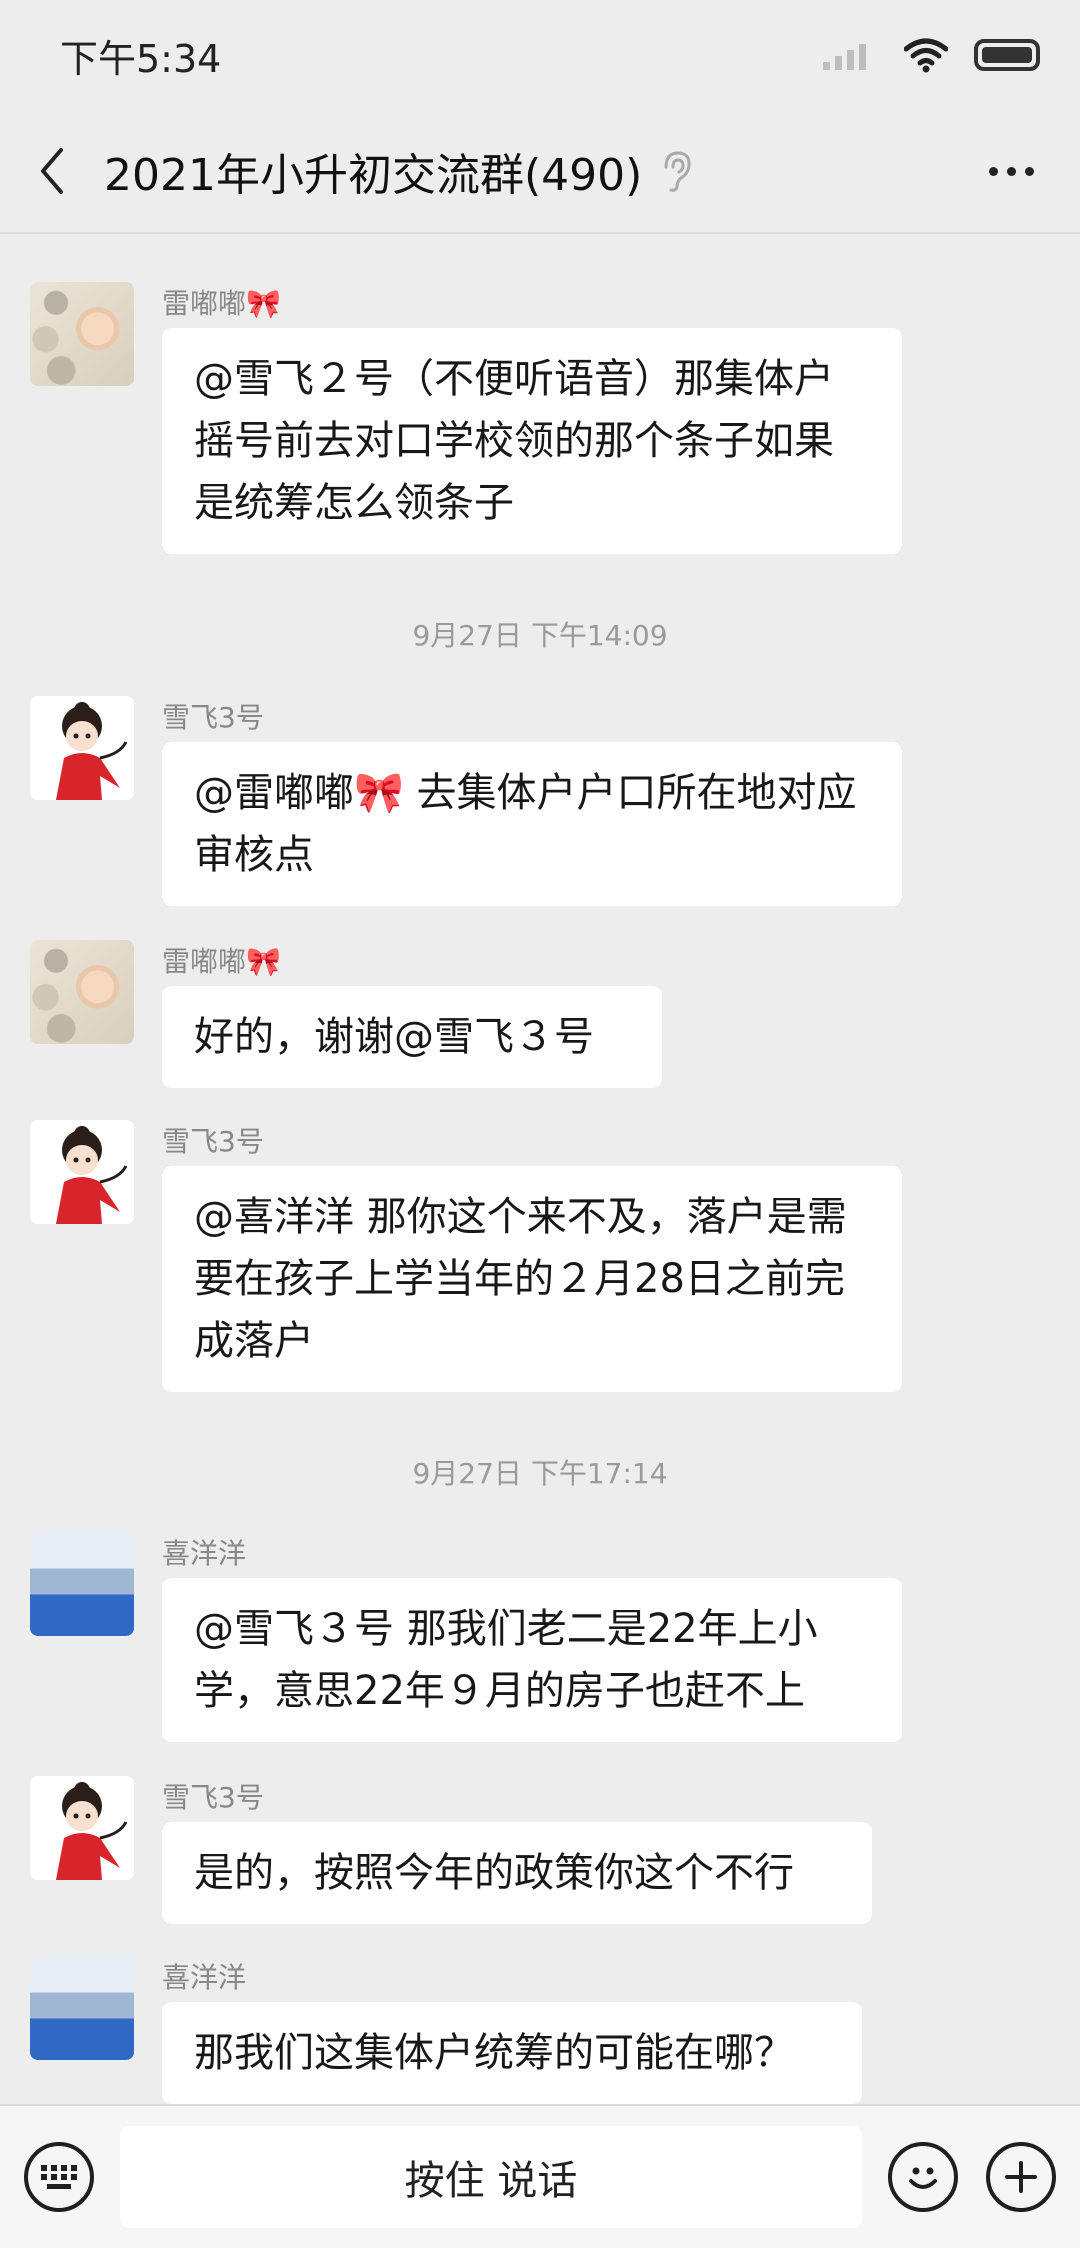 This screenshot has height=2248, width=1080. I want to click on hold-to-talk-button: 按住 说话, so click(491, 2177).